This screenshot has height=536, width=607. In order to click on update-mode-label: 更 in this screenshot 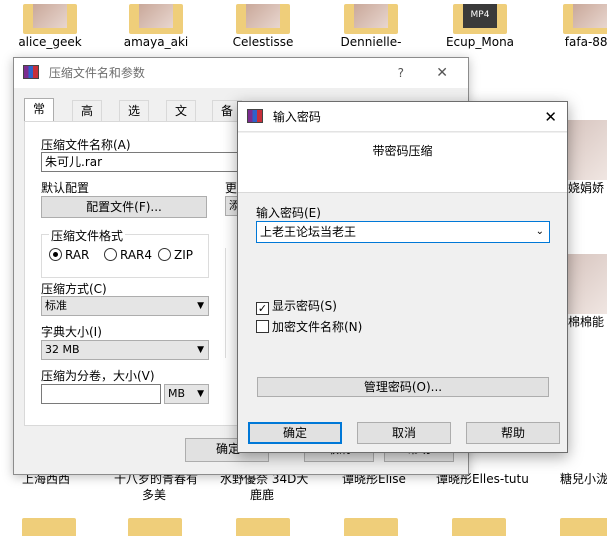, I will do `click(231, 188)`.